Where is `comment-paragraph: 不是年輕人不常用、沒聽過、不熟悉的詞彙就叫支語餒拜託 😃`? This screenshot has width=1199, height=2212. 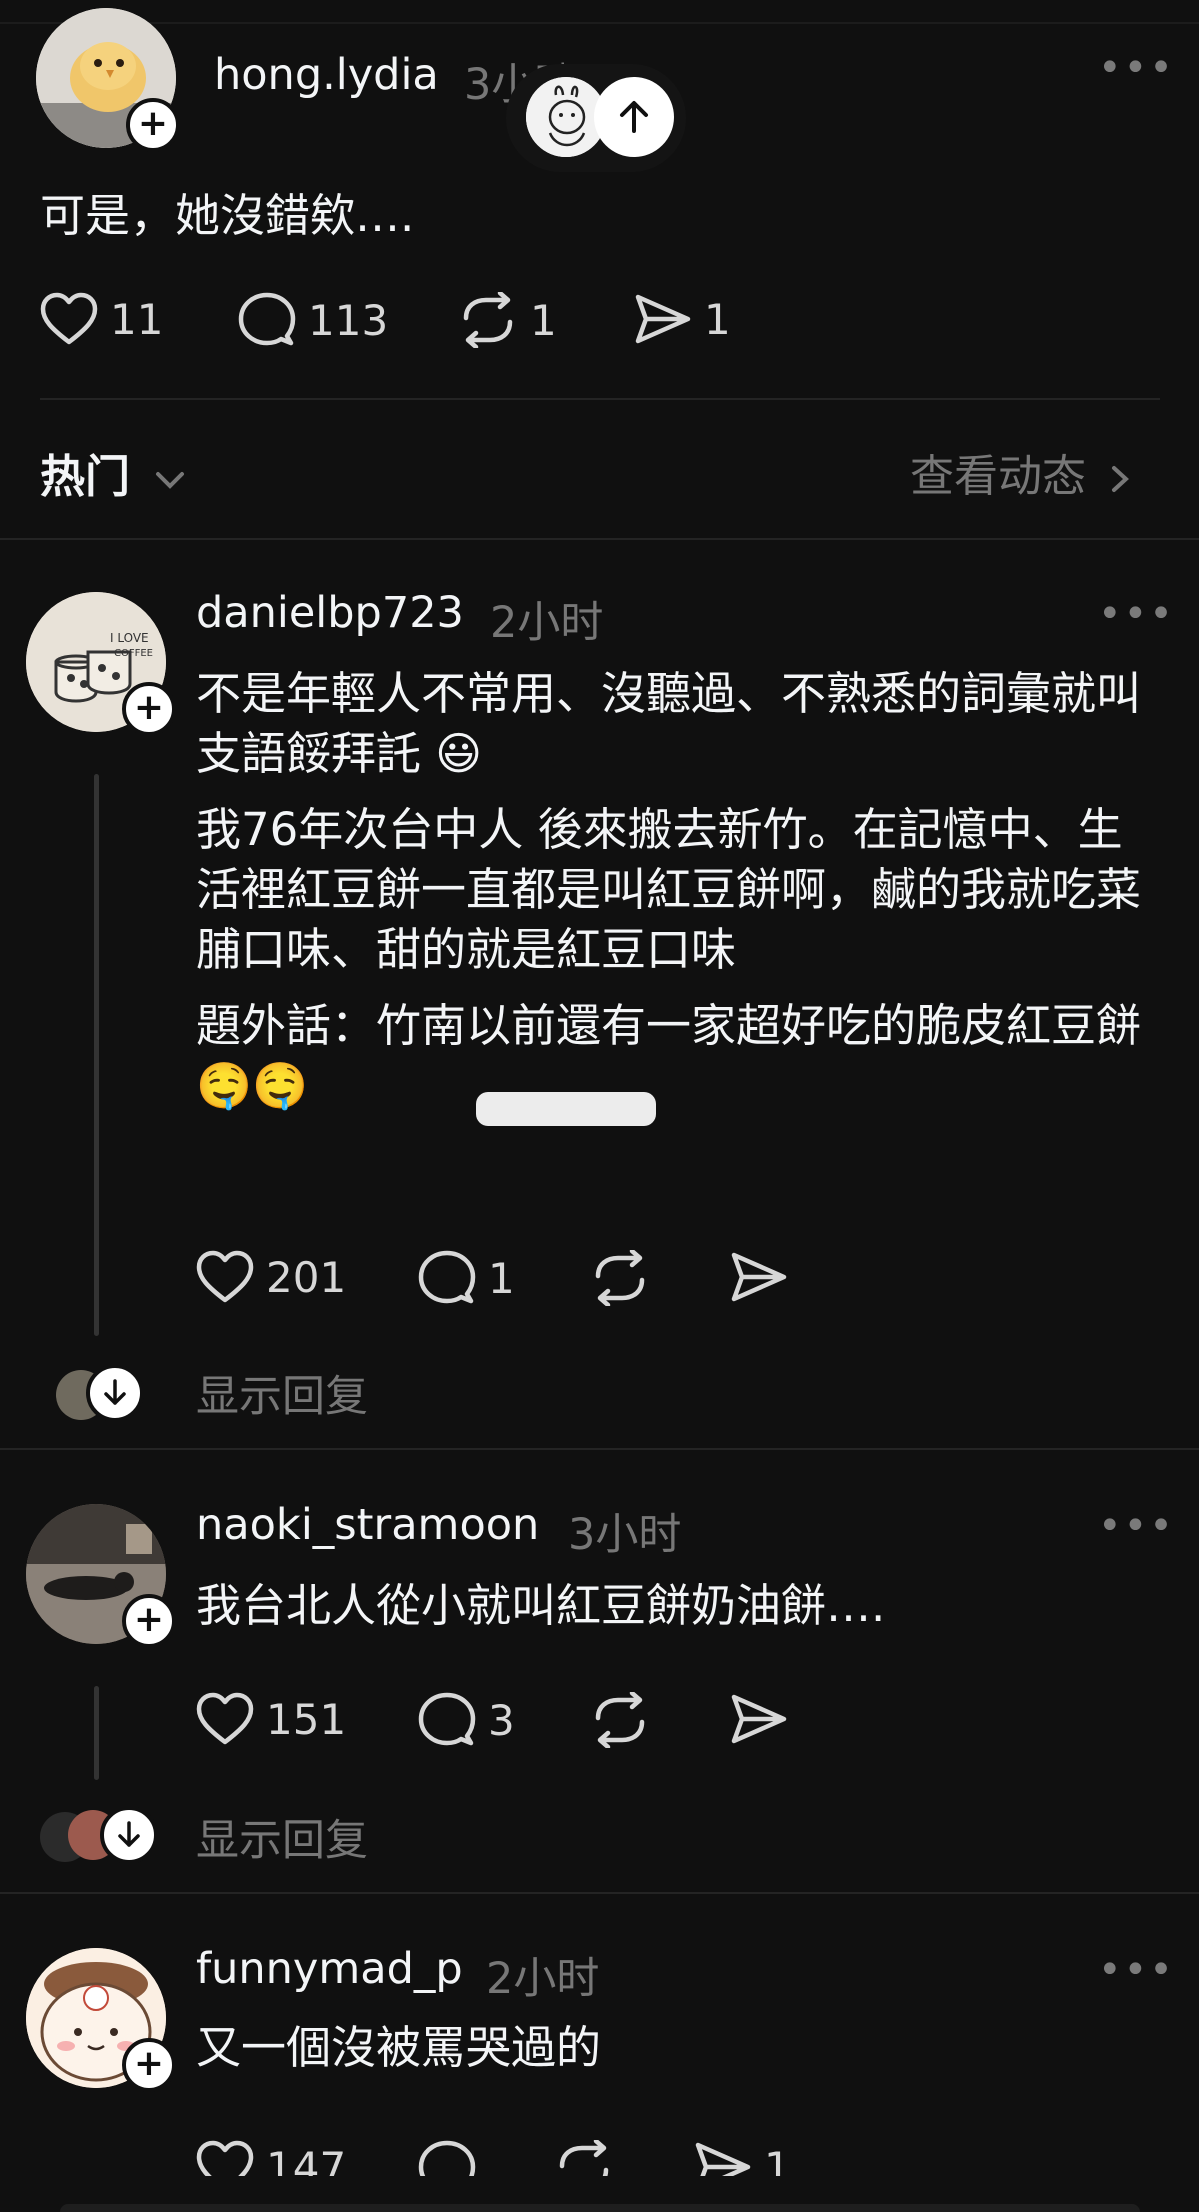
comment-paragraph: 不是年輕人不常用、沒聽過、不熟悉的詞彙就叫支語餒拜託 😃 is located at coordinates (669, 723).